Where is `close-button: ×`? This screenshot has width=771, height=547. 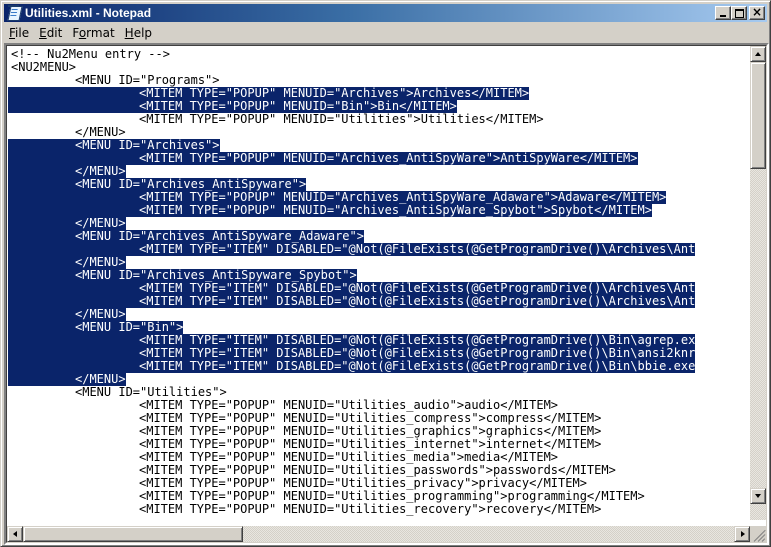 close-button: × is located at coordinates (757, 12).